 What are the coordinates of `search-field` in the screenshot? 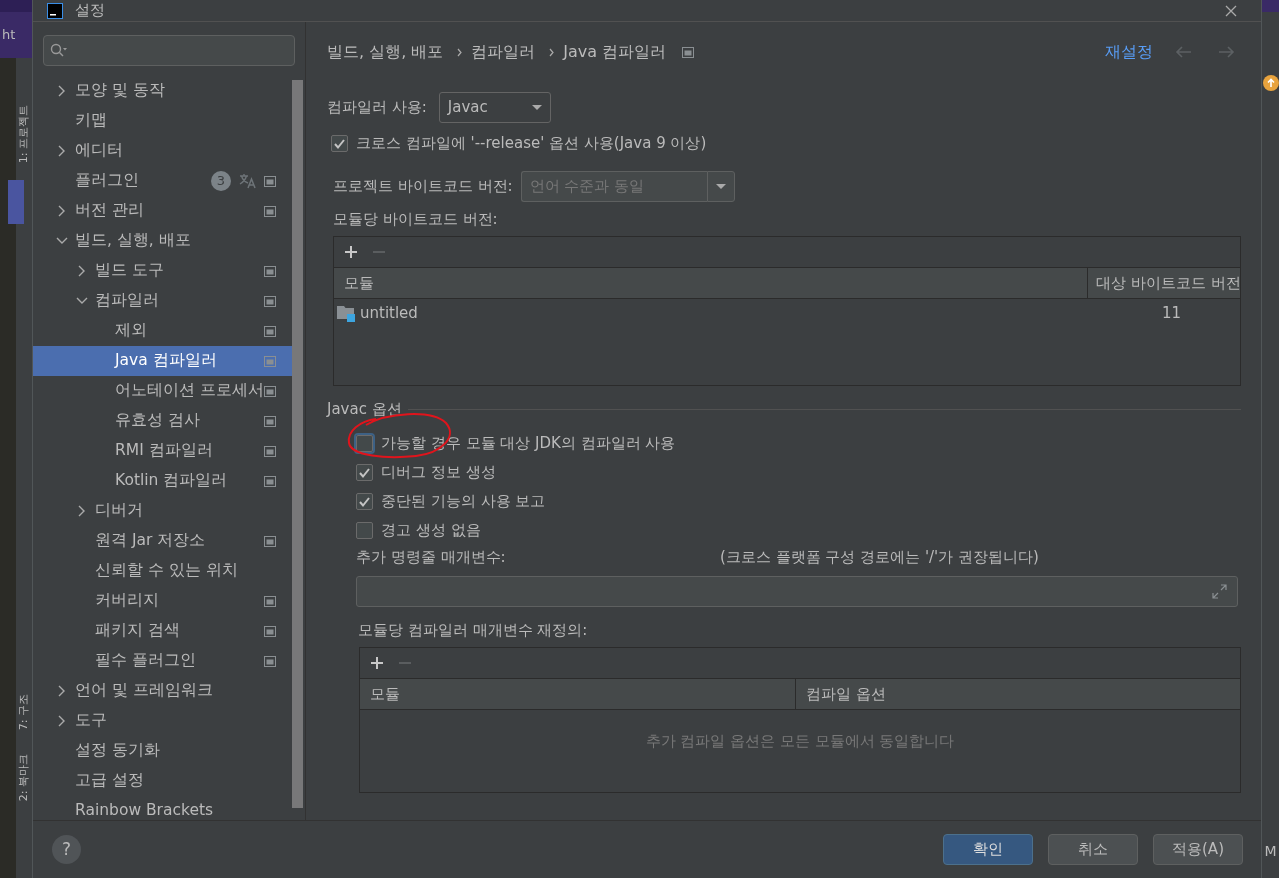 It's located at (169, 50).